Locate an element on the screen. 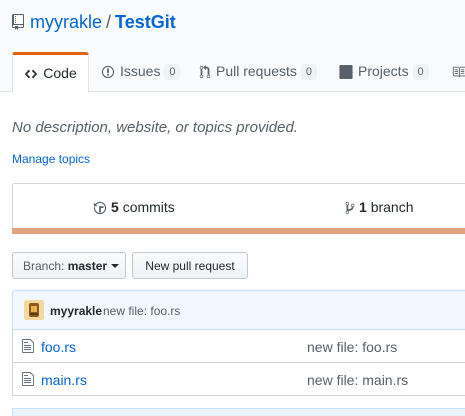  tab-code-label: Code is located at coordinates (60, 73).